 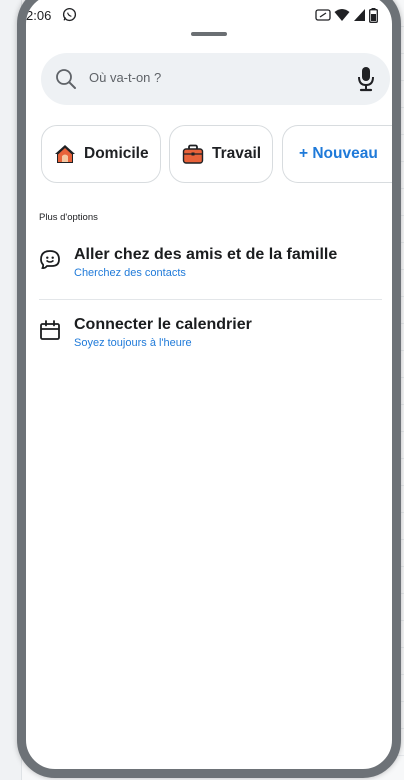 I want to click on option-friends-subtitle: Cherchez des contacts, so click(x=130, y=273).